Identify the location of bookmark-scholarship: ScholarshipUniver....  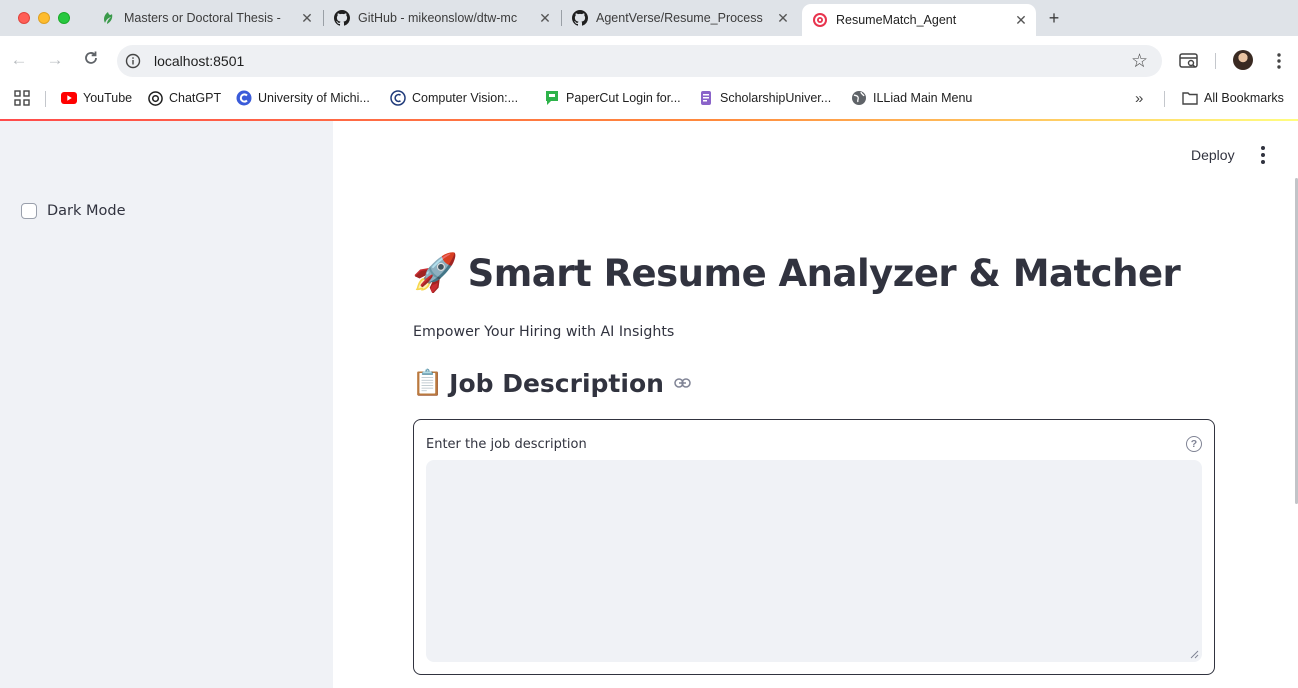
(764, 98).